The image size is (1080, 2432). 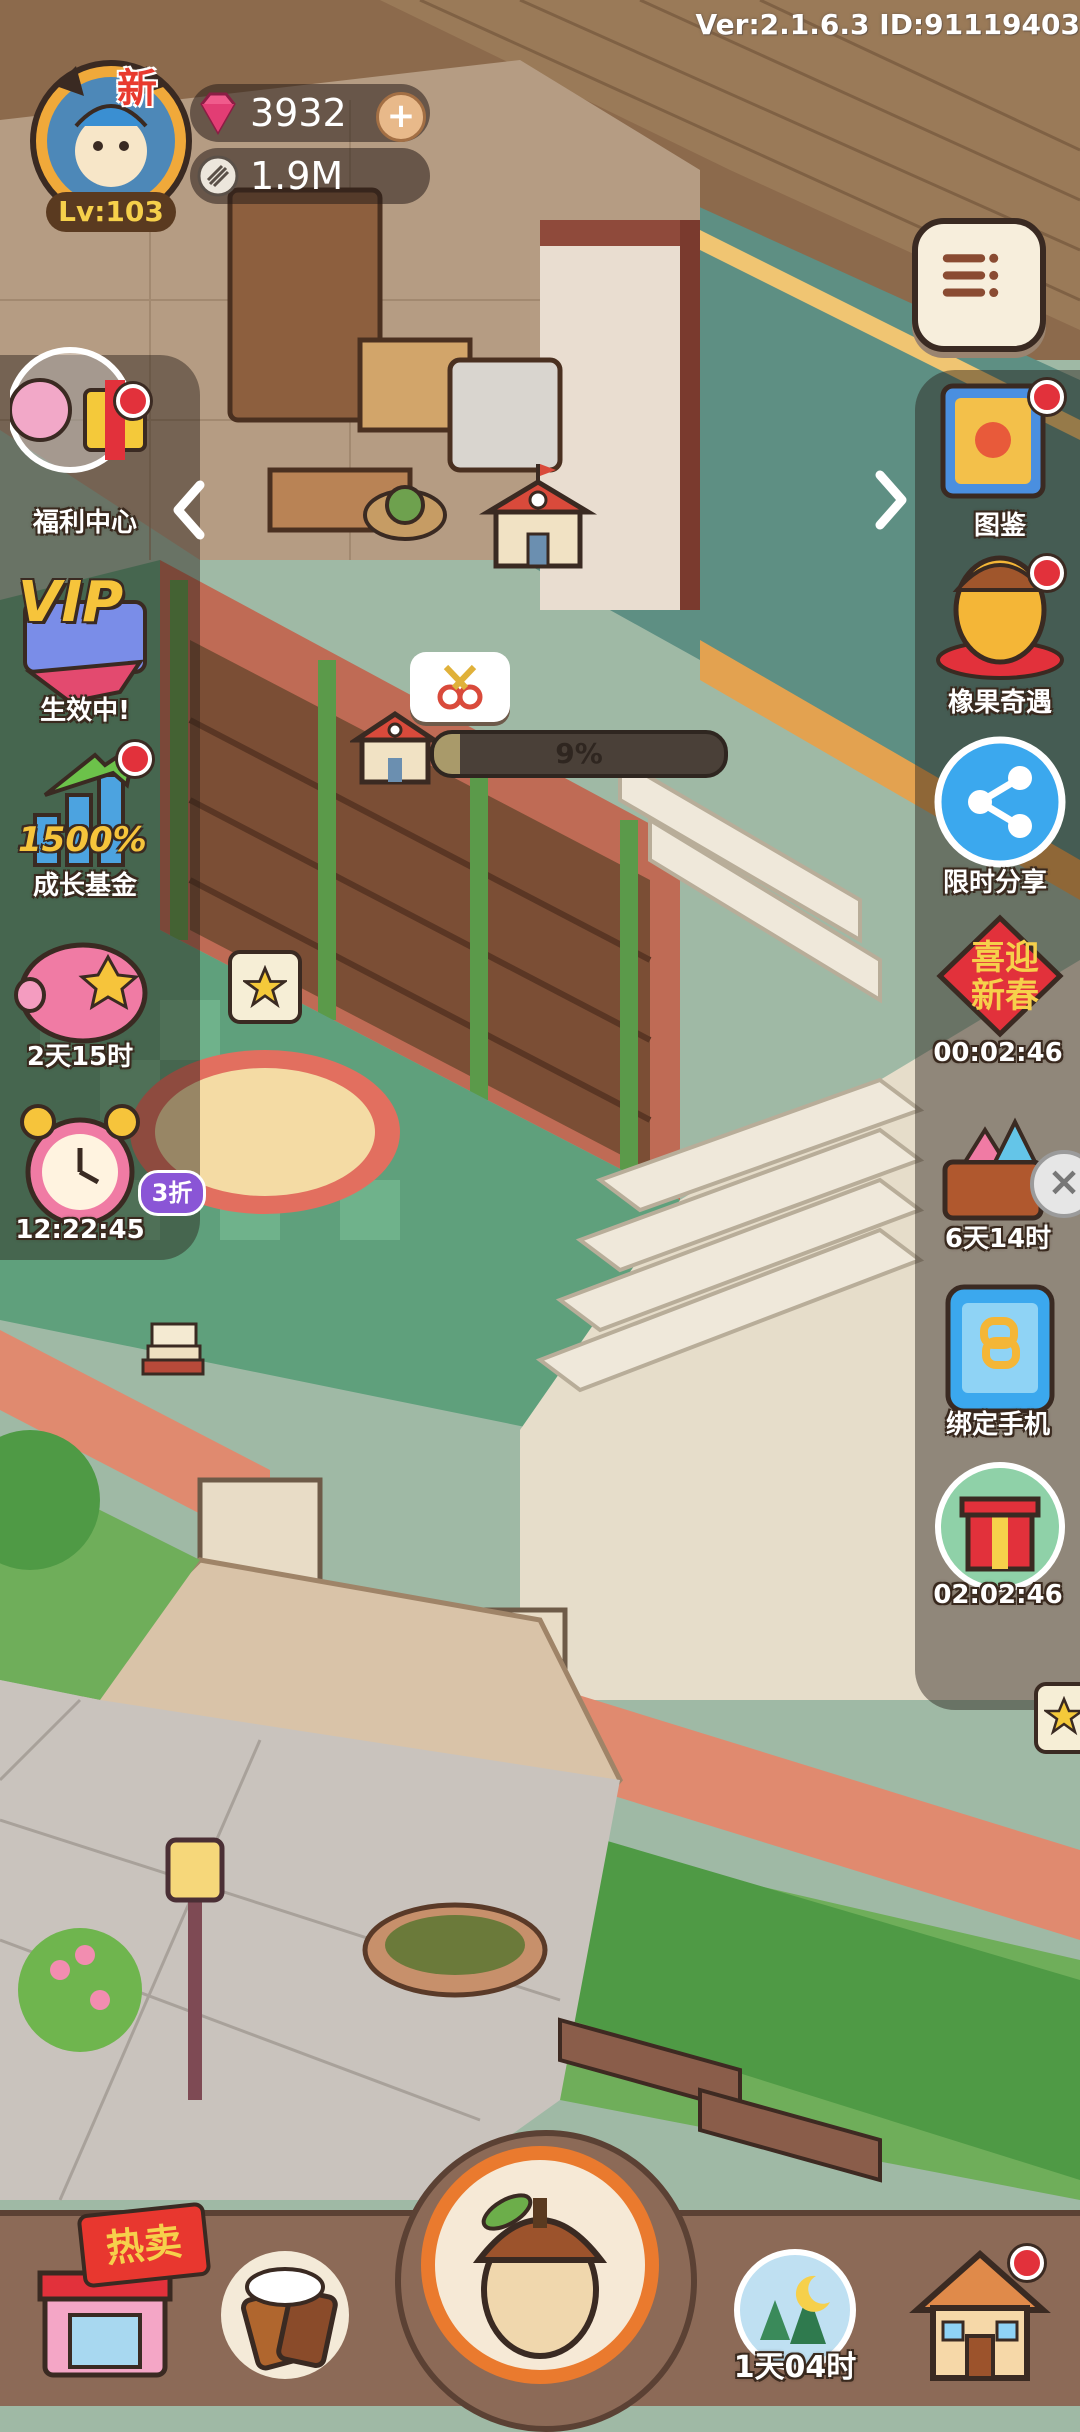 What do you see at coordinates (395, 745) in the screenshot?
I see `school-building-small-icon` at bounding box center [395, 745].